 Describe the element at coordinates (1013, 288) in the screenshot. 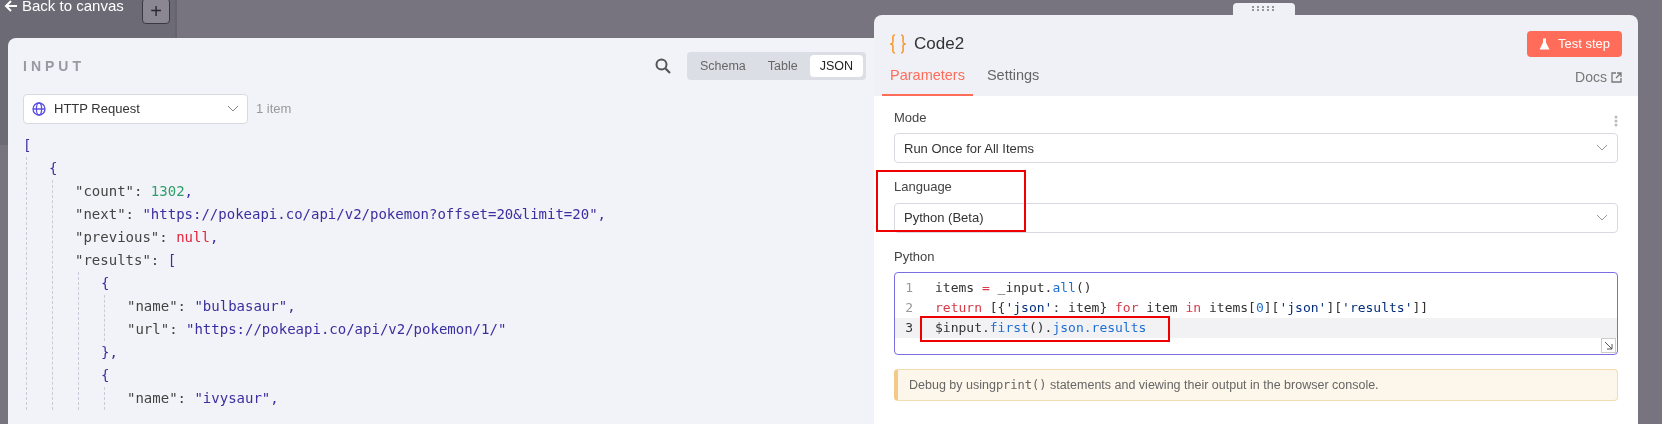

I see `code-line: items = _input.all()` at that location.